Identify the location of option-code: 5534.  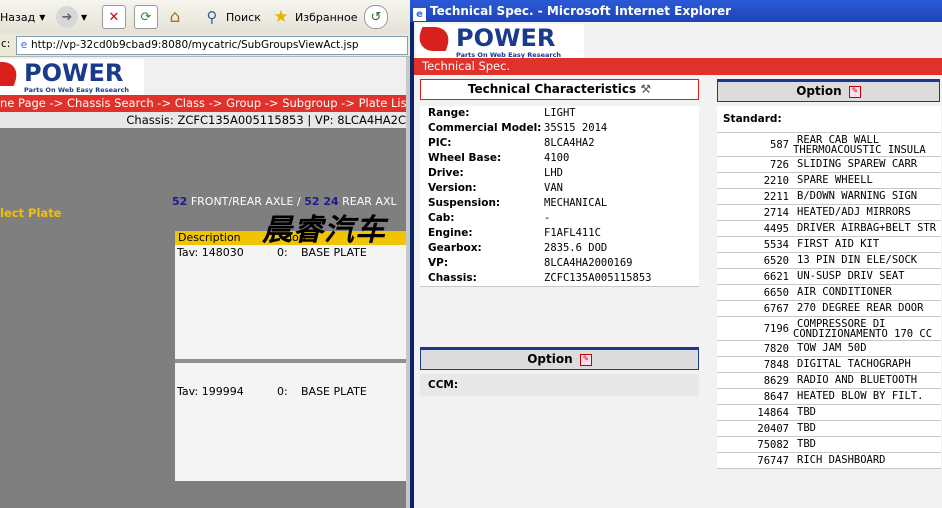
(776, 245).